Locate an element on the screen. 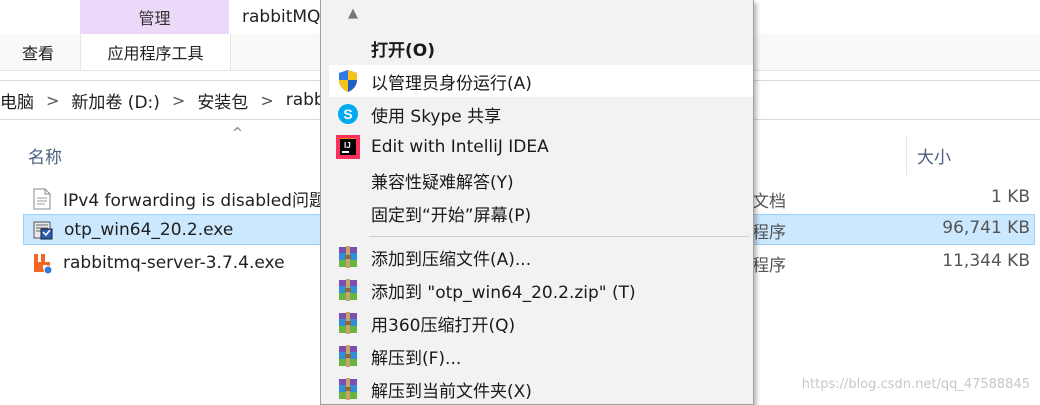 This screenshot has height=405, width=1040. menu-item-label: 兼容性疑难解答(Y) is located at coordinates (442, 182).